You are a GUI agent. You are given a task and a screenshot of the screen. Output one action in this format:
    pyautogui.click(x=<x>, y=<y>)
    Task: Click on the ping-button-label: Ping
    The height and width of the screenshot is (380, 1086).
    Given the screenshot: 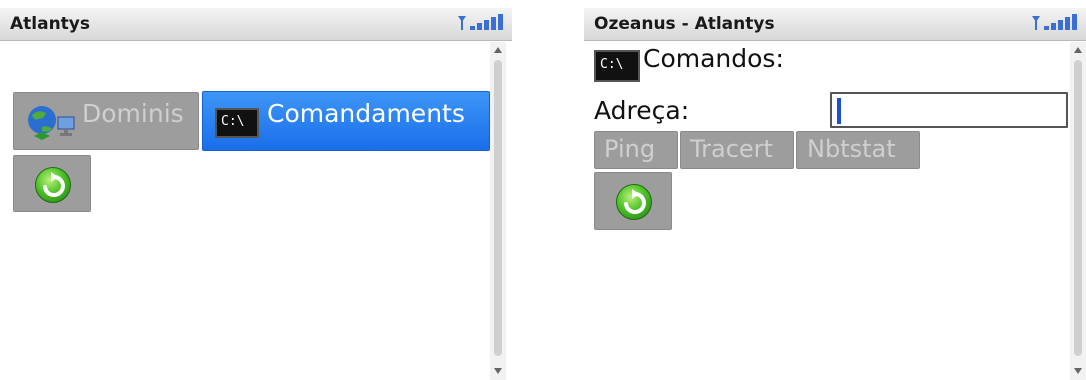 What is the action you would take?
    pyautogui.click(x=630, y=149)
    